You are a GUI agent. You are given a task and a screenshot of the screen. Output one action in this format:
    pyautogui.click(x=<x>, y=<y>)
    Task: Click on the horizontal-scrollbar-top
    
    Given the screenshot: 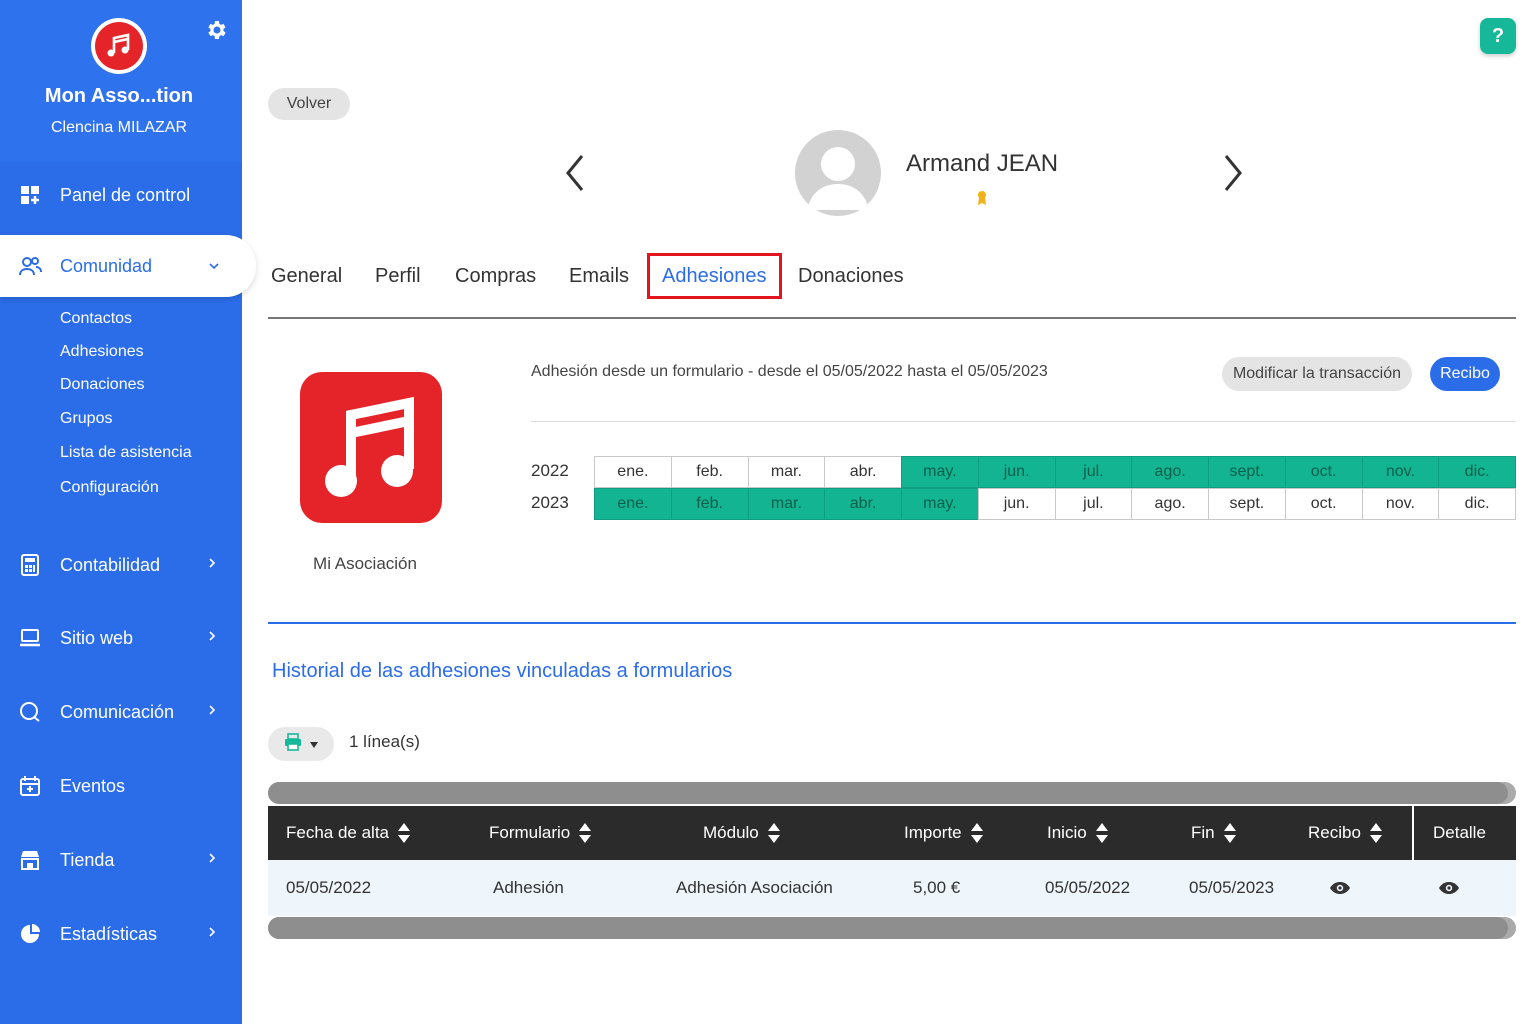 What is the action you would take?
    pyautogui.click(x=892, y=793)
    